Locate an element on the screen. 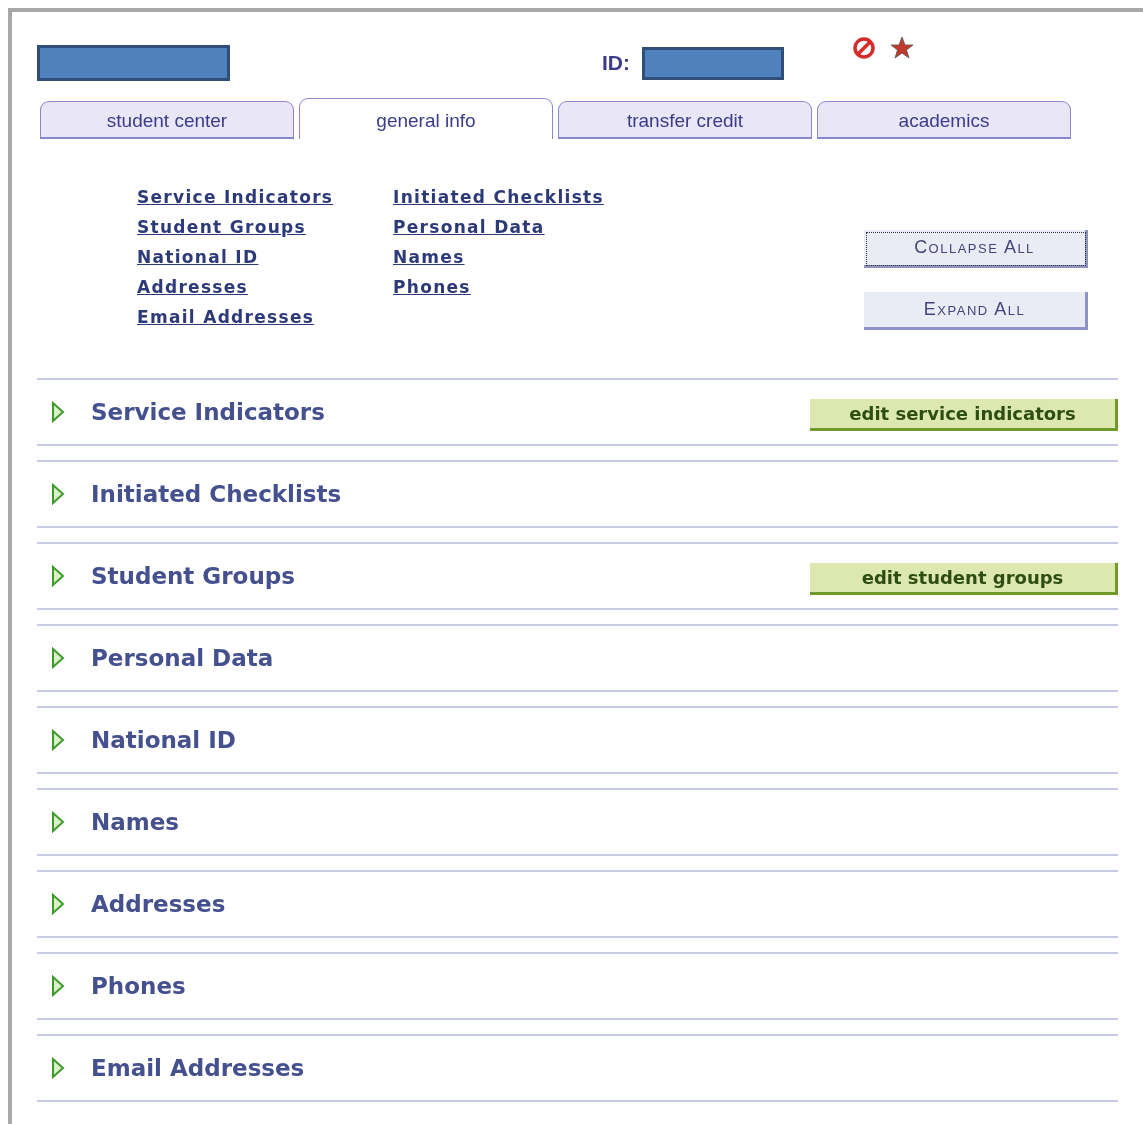 Image resolution: width=1143 pixels, height=1124 pixels. section-link: Personal Data is located at coordinates (521, 227).